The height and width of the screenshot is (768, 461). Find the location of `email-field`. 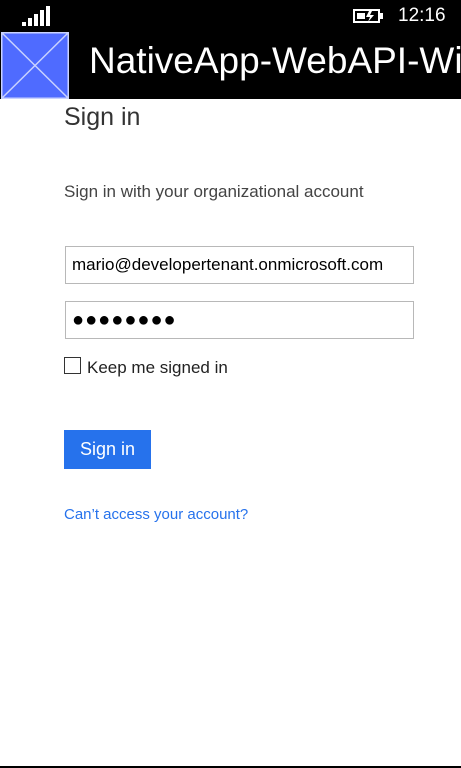

email-field is located at coordinates (239, 265).